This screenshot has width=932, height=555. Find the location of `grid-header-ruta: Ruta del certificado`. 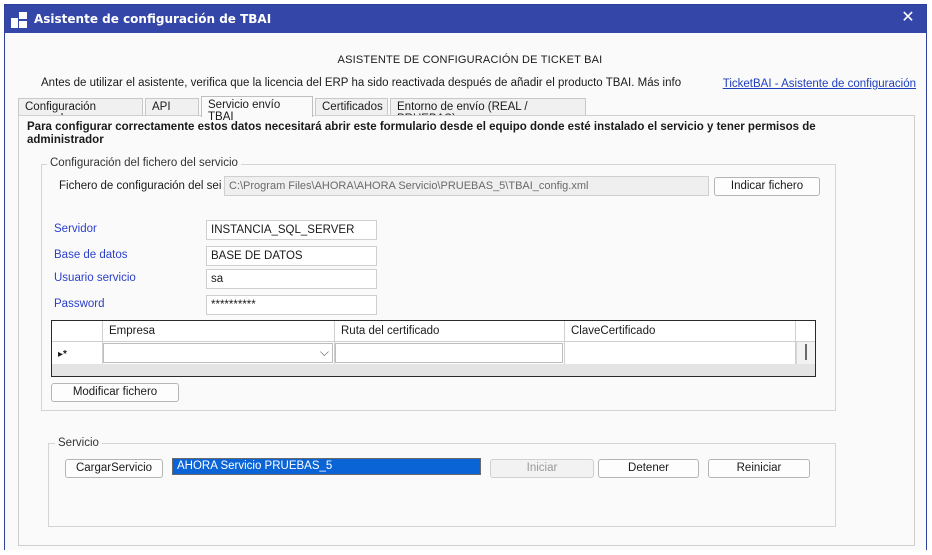

grid-header-ruta: Ruta del certificado is located at coordinates (450, 331).